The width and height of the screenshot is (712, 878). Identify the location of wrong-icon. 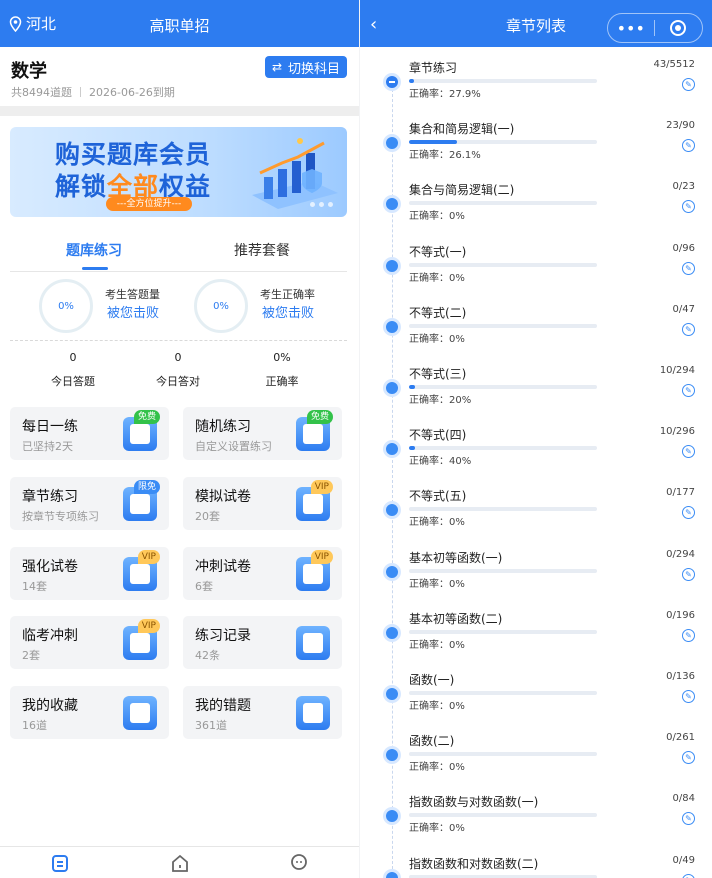
(313, 713).